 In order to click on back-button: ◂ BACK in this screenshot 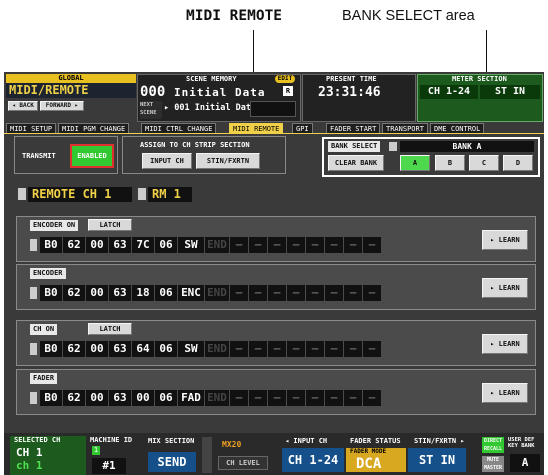, I will do `click(23, 106)`.